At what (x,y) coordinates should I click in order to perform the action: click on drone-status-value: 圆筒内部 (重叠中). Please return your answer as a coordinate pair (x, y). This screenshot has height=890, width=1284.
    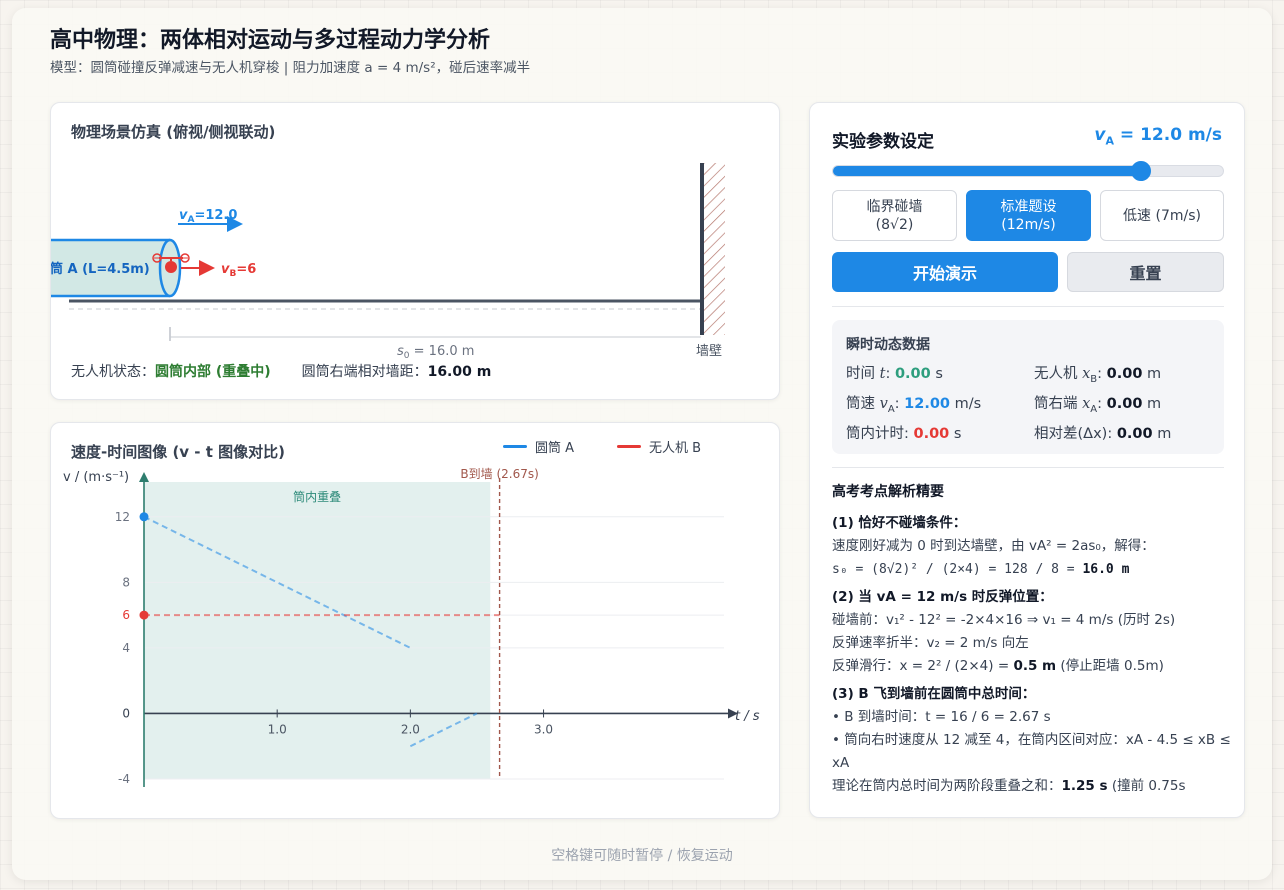
    Looking at the image, I should click on (213, 372).